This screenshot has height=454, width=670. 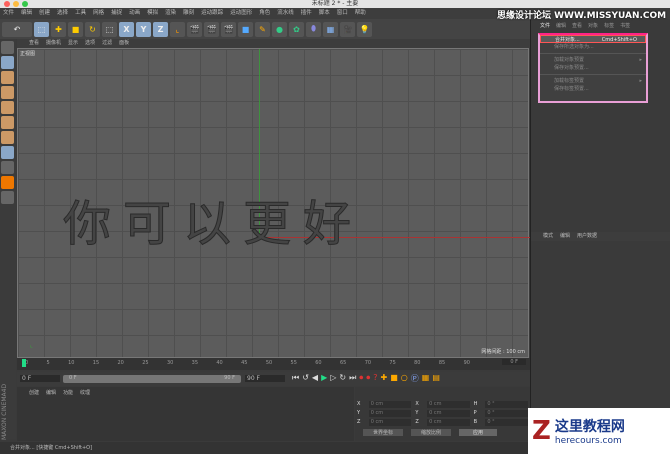 I want to click on spline-text: 你可以更好, so click(x=212, y=219).